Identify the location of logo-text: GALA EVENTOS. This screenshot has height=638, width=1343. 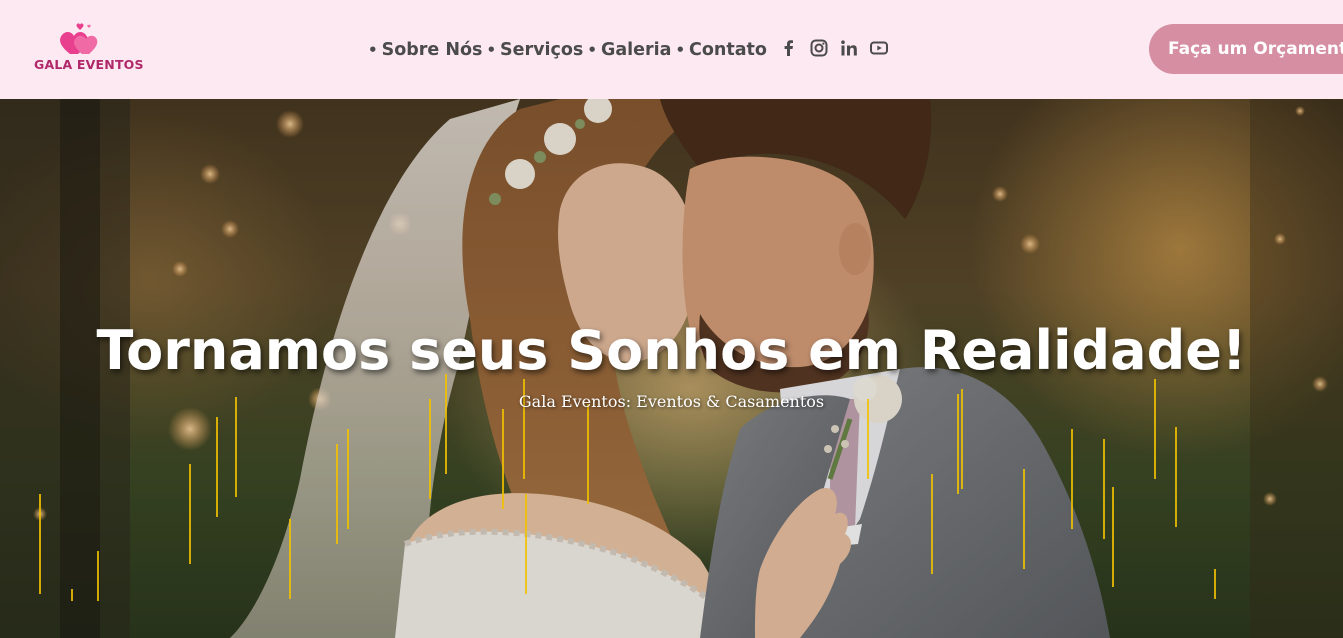
(89, 64).